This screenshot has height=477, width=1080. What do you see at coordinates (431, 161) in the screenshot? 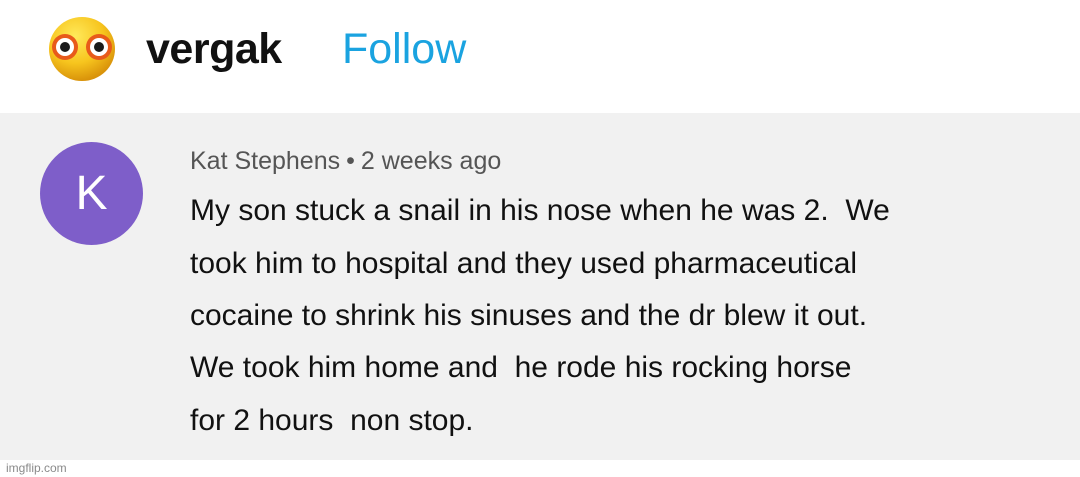
I see `comment-time: 2 weeks ago` at bounding box center [431, 161].